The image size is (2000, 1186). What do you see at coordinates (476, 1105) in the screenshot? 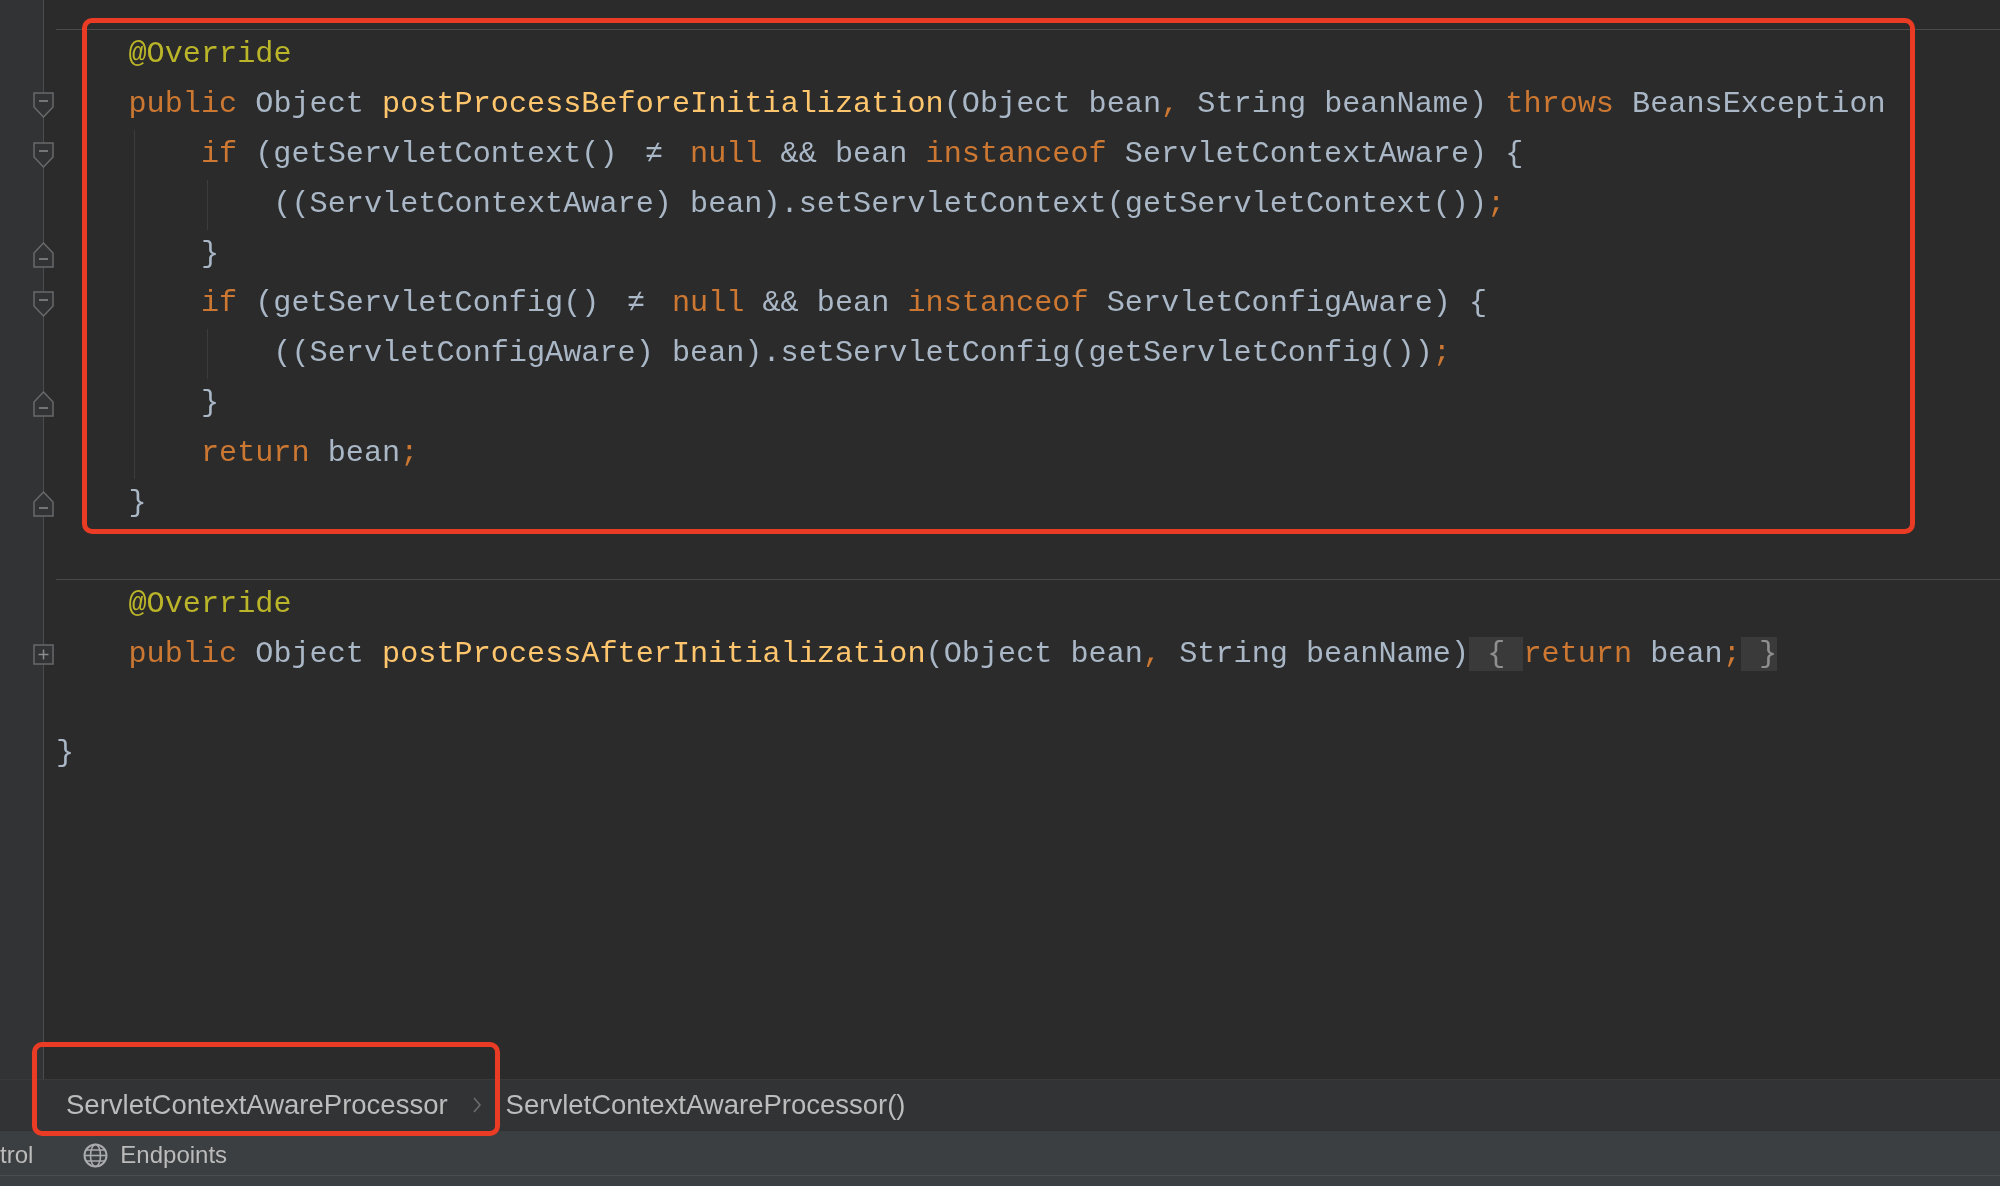
I see `chevron-icon` at bounding box center [476, 1105].